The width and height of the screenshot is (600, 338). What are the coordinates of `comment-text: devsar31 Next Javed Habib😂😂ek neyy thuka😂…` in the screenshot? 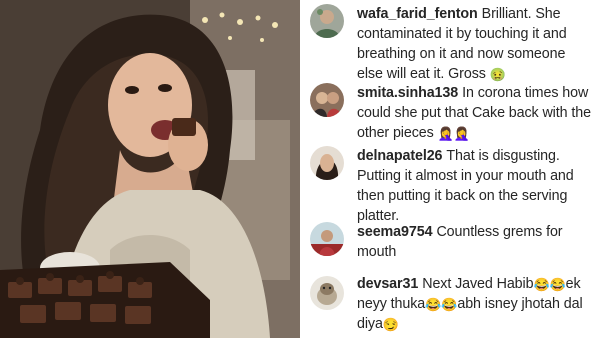 It's located at (476, 304).